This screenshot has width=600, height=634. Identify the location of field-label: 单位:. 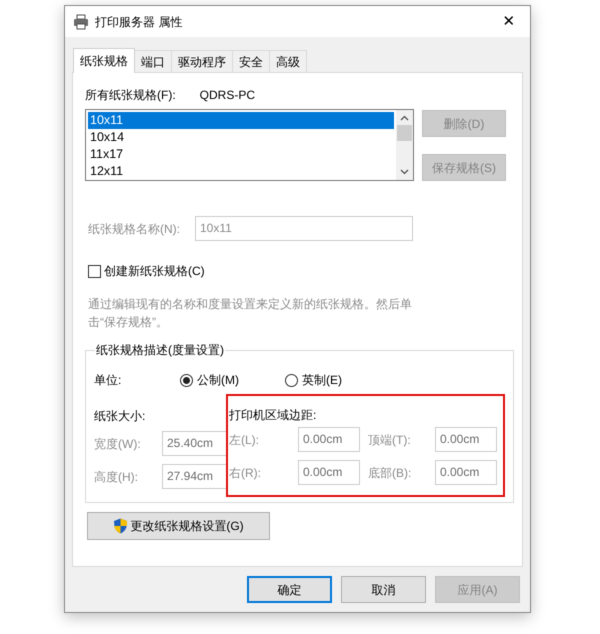
(108, 380).